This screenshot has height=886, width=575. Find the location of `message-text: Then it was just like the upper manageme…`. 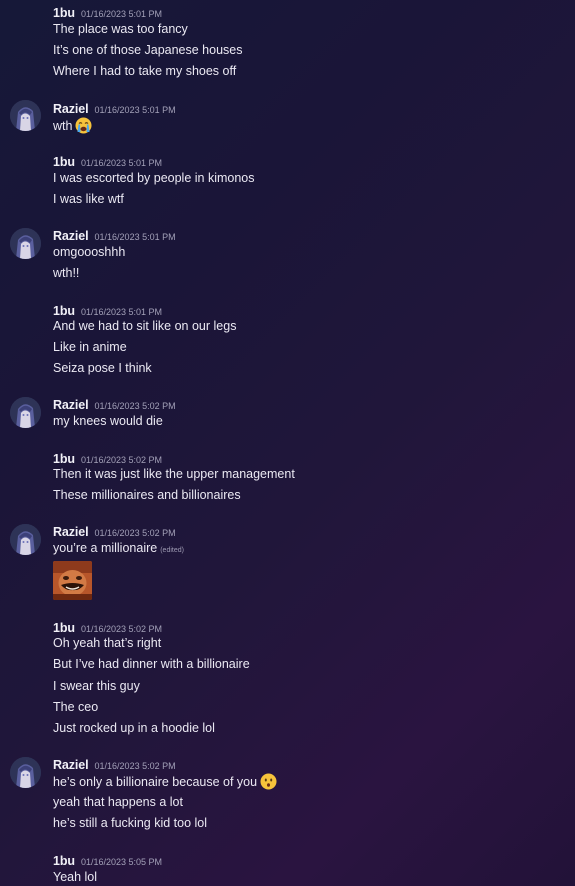

message-text: Then it was just like the upper manageme… is located at coordinates (174, 474).